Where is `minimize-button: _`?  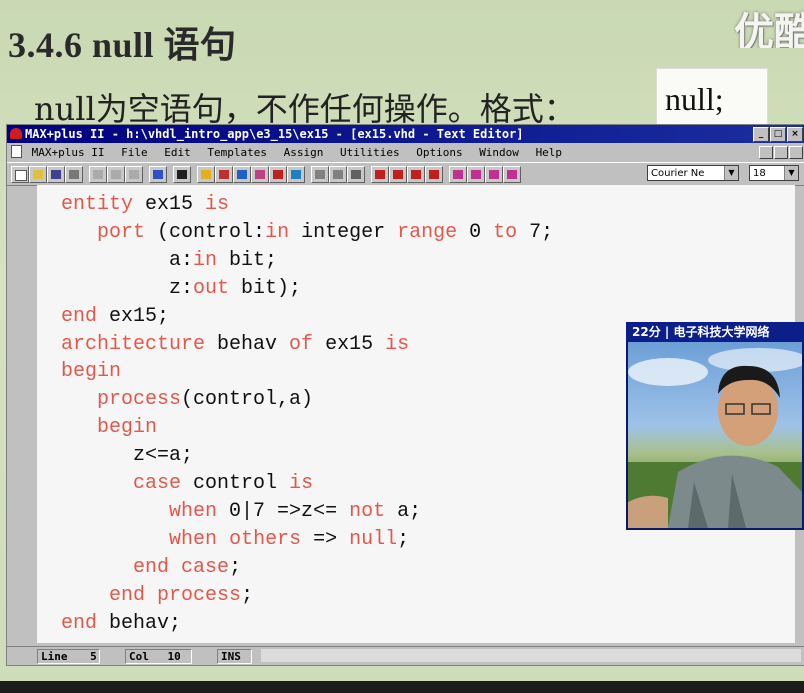 minimize-button: _ is located at coordinates (761, 134).